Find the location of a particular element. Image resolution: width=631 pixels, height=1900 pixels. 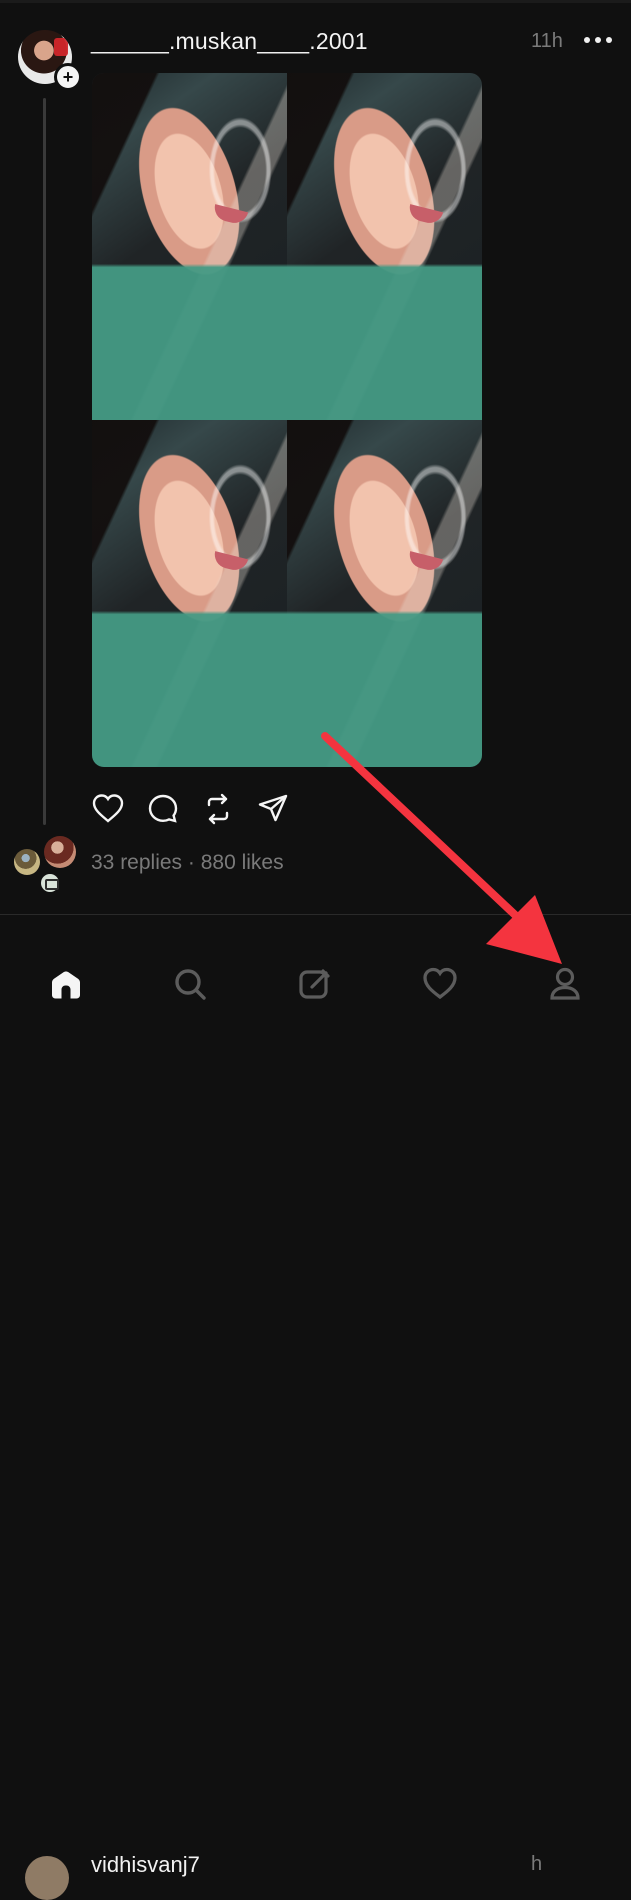

compose-icon is located at coordinates (315, 984).